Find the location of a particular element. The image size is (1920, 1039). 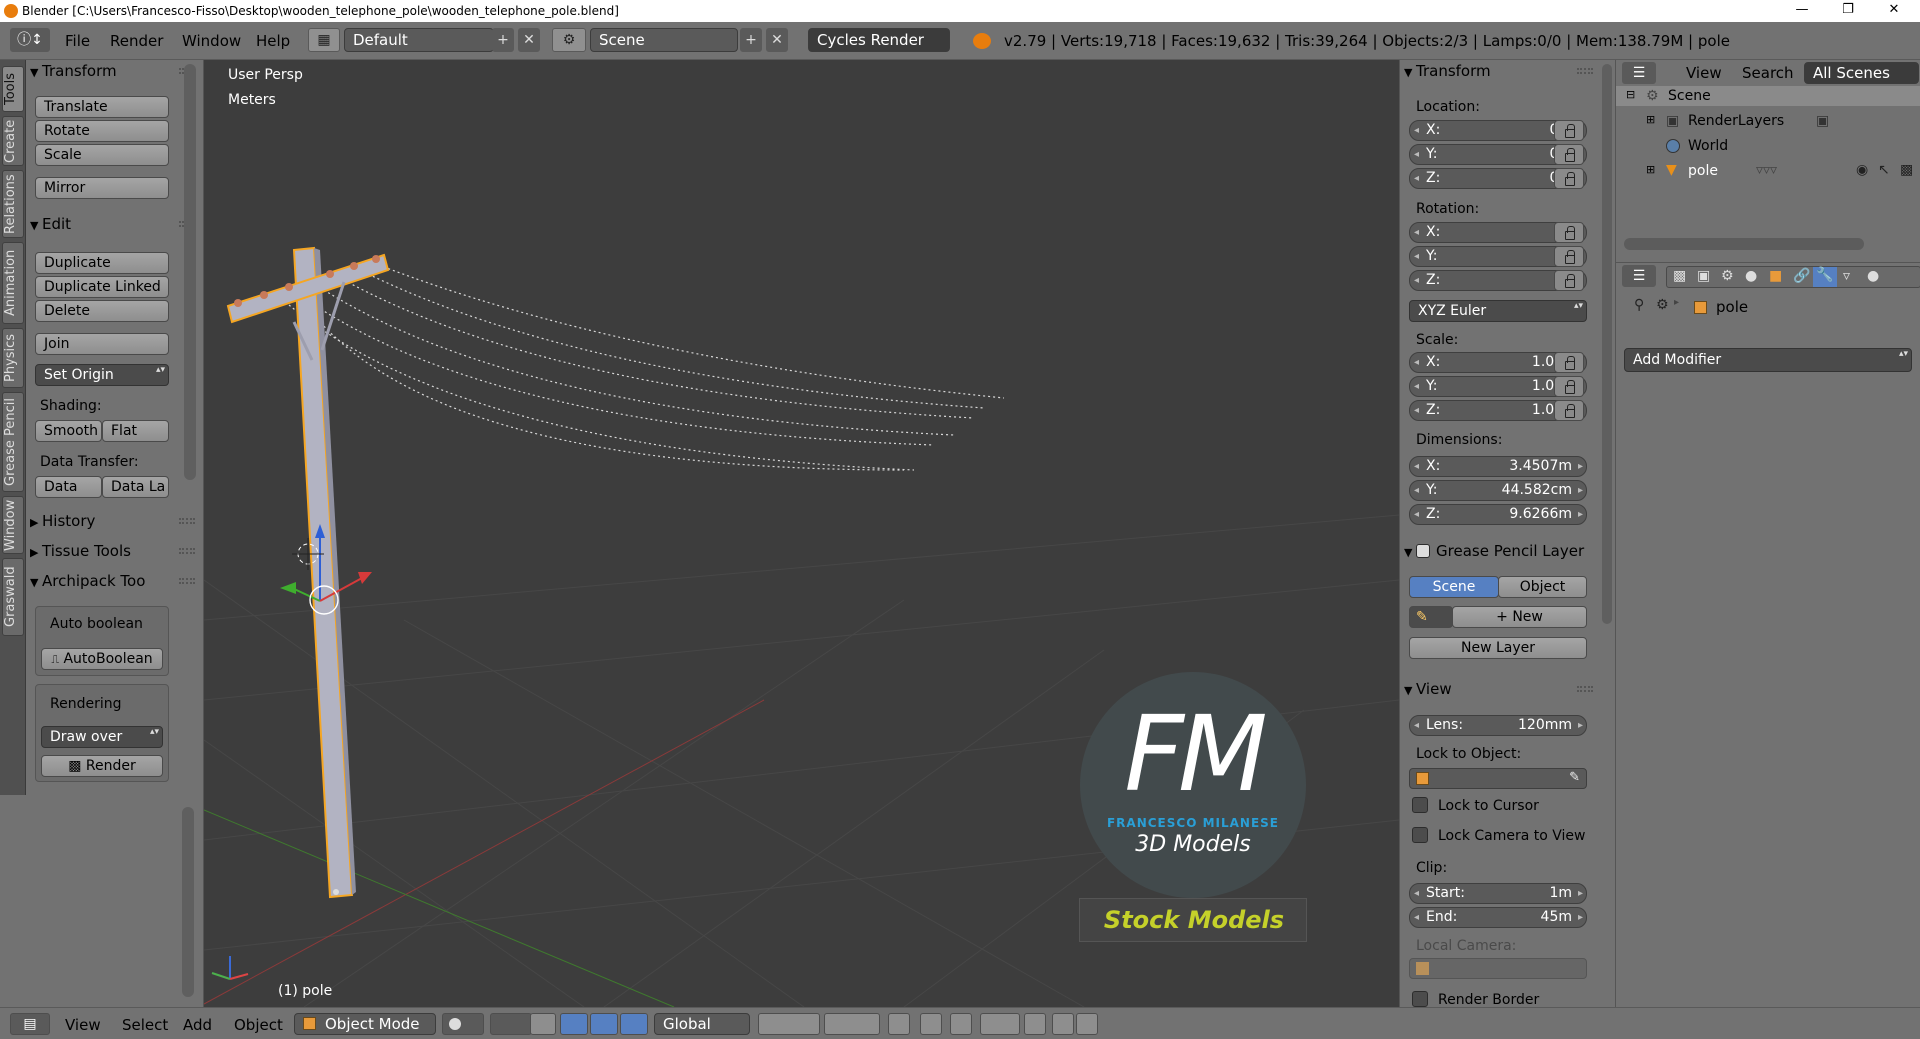

remove-layout-icon: ✕ is located at coordinates (529, 40).